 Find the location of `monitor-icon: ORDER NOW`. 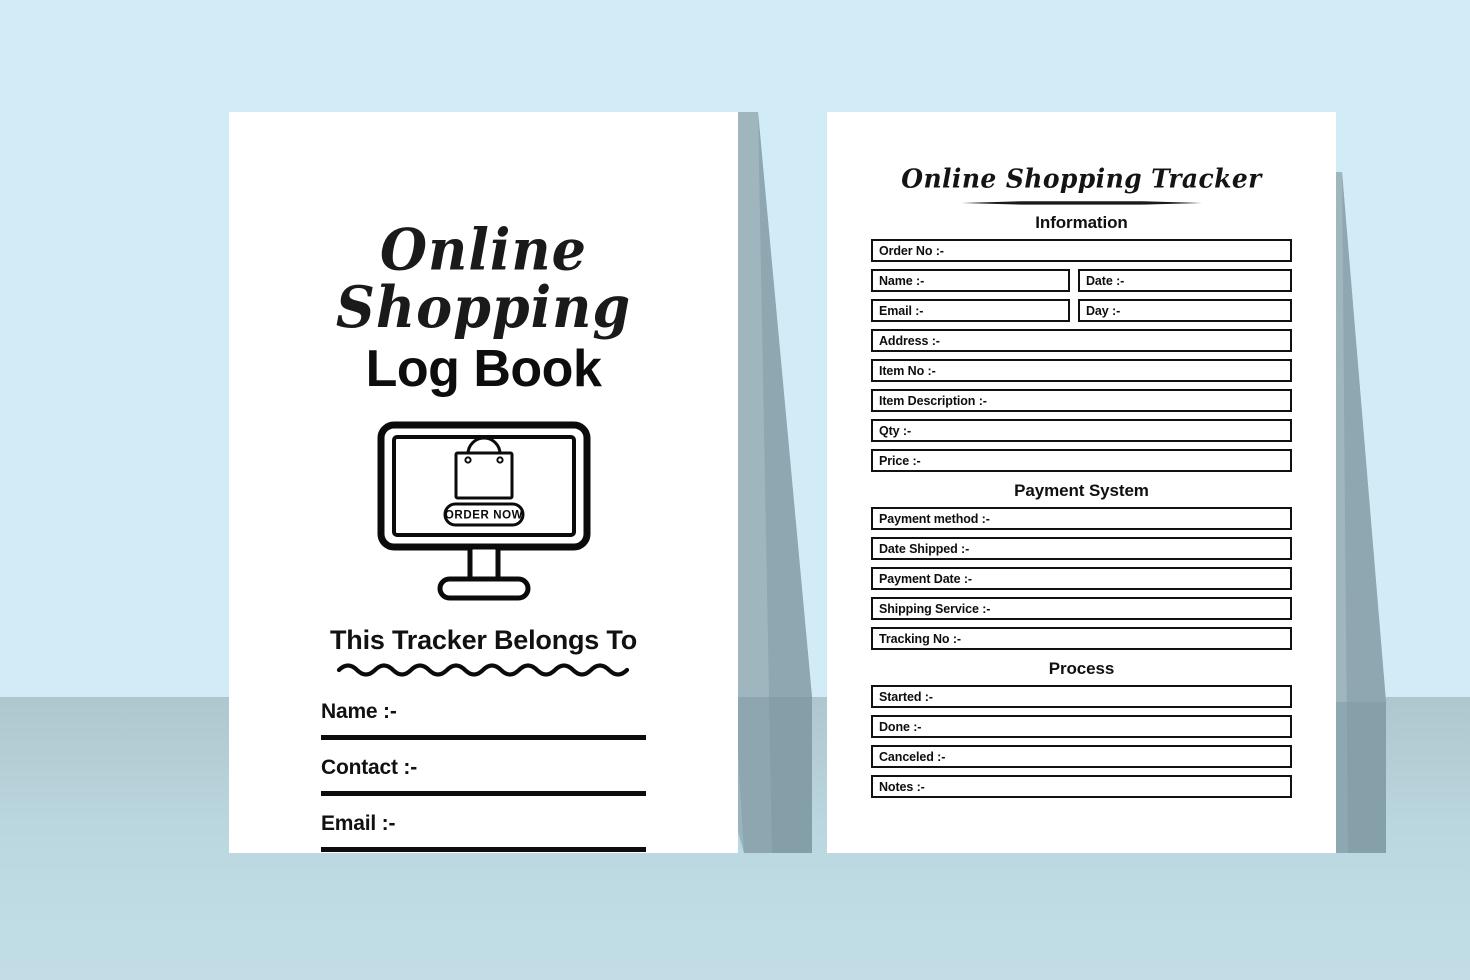

monitor-icon: ORDER NOW is located at coordinates (483, 511).